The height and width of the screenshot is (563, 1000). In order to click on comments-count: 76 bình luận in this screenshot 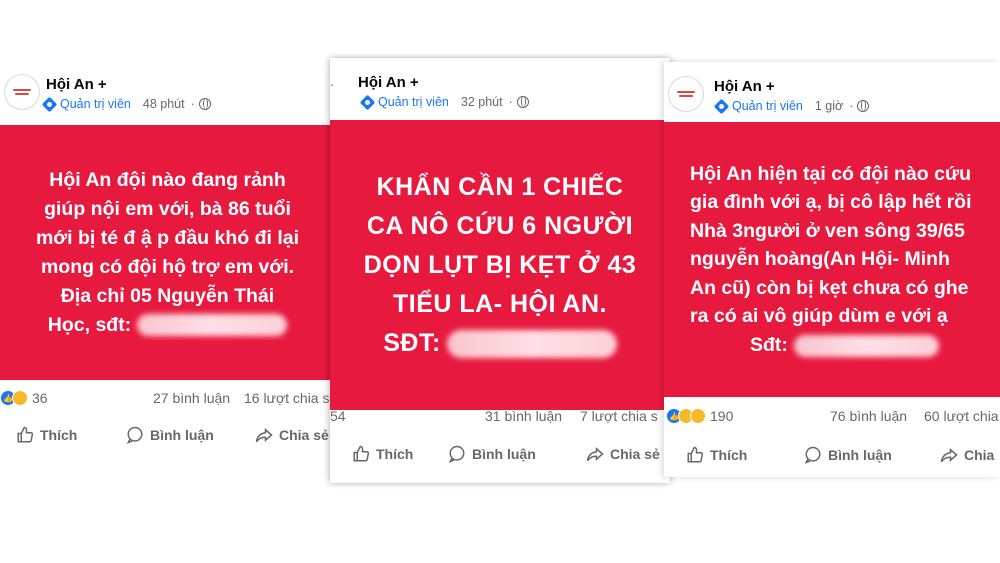, I will do `click(868, 416)`.